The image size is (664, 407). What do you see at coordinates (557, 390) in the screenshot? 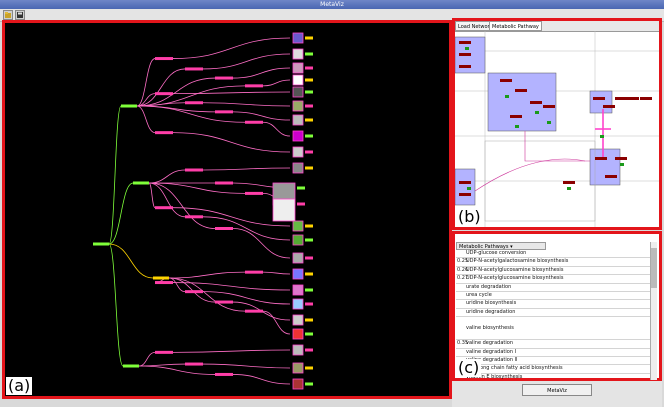
I see `metaviz-button: MetaViz` at bounding box center [557, 390].